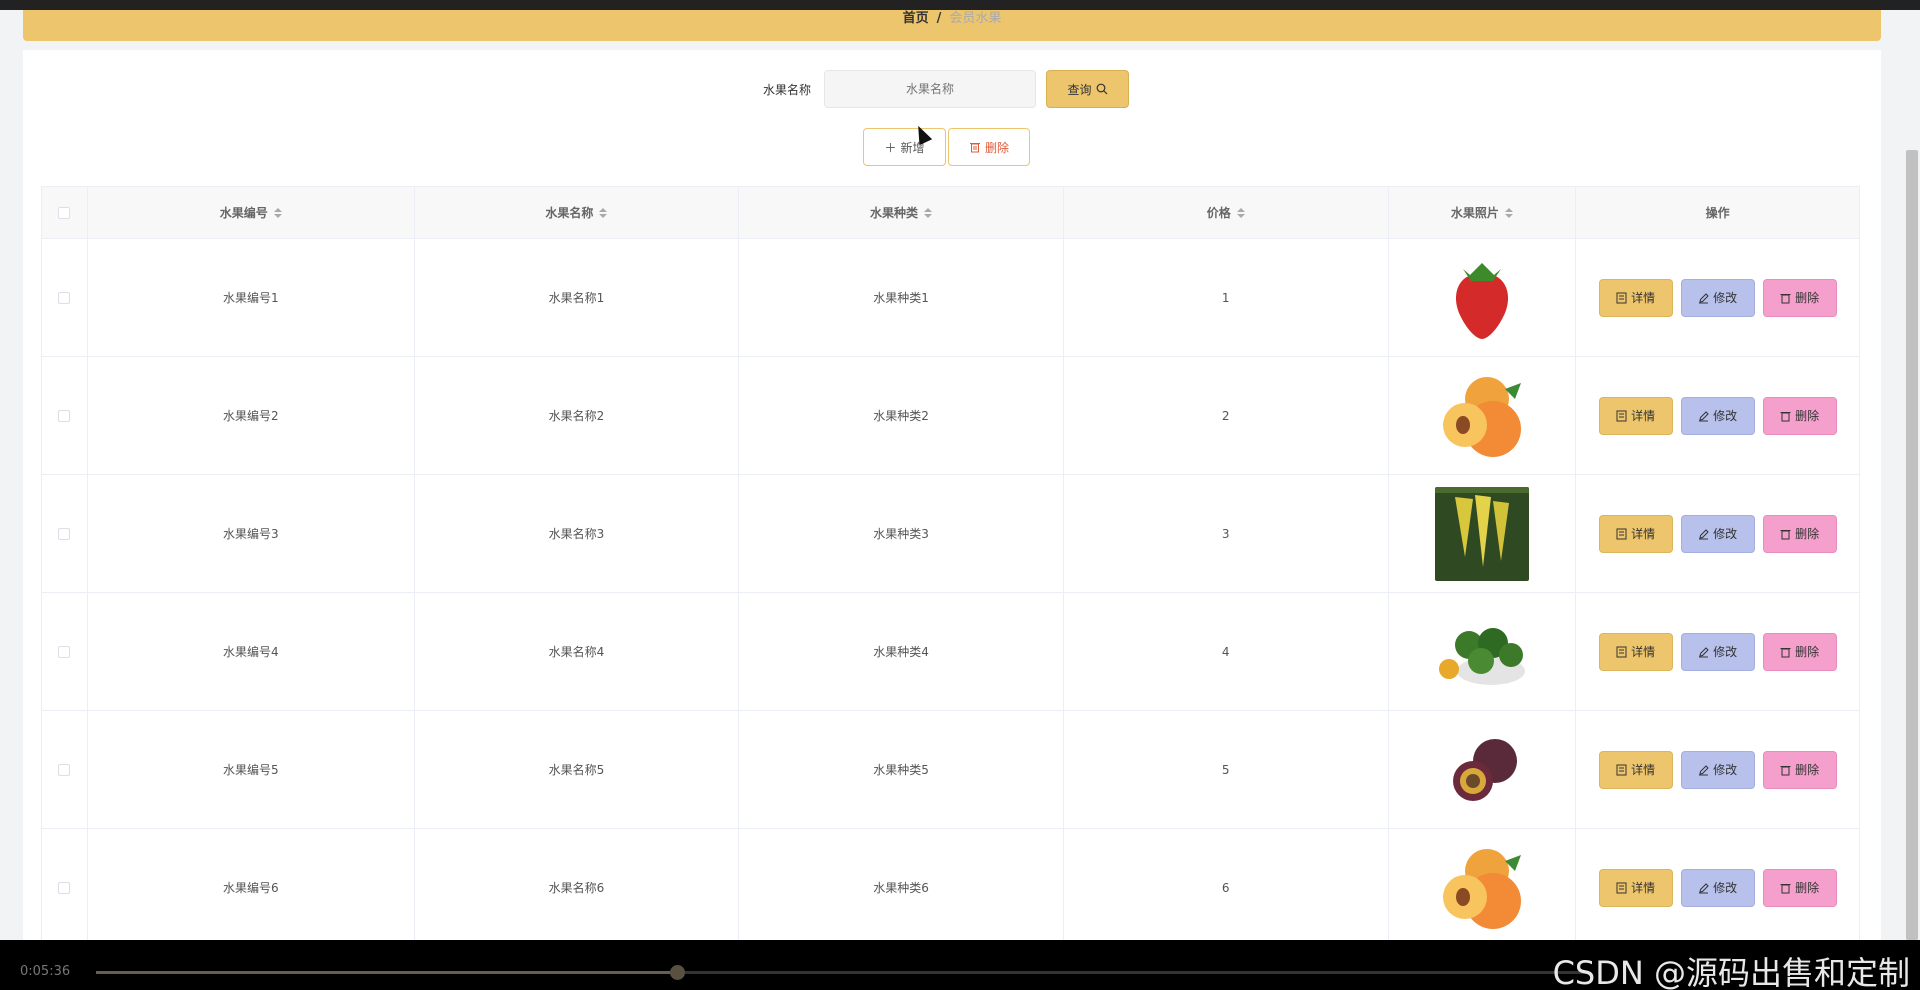 The height and width of the screenshot is (990, 1920). I want to click on video-progress-track, so click(841, 972).